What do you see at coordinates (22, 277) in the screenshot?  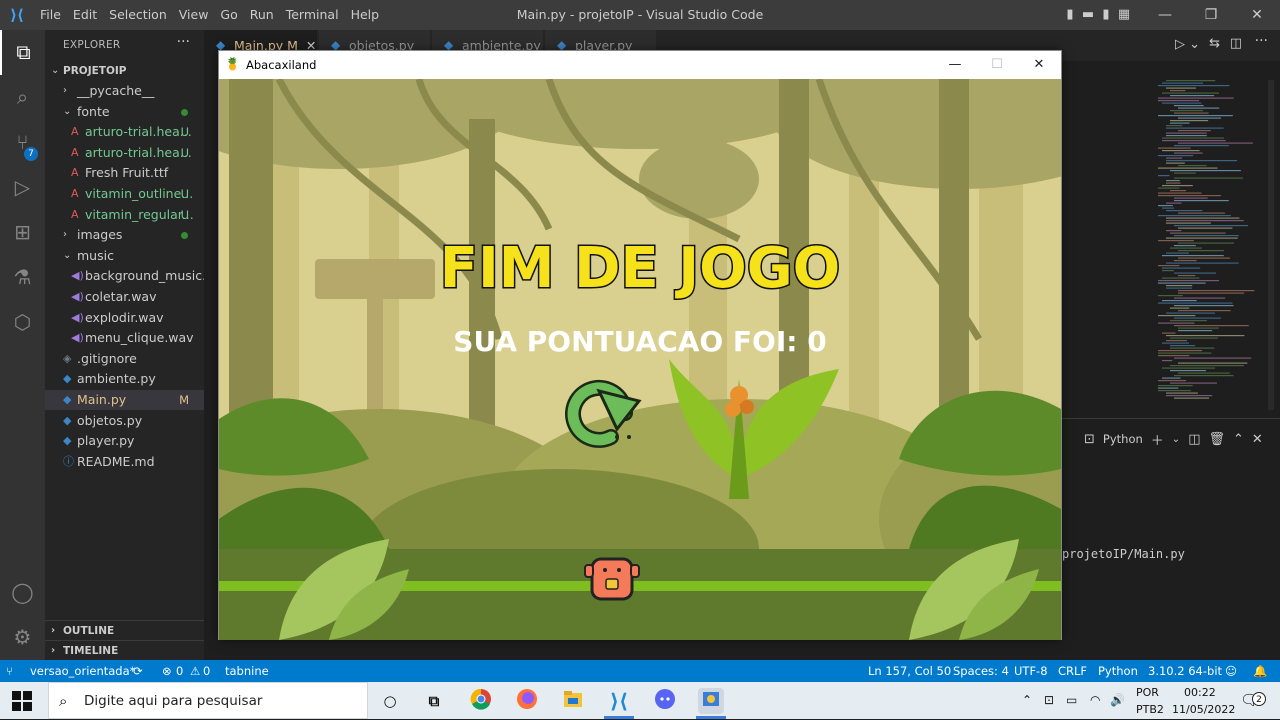 I see `testing-icon: ⚗` at bounding box center [22, 277].